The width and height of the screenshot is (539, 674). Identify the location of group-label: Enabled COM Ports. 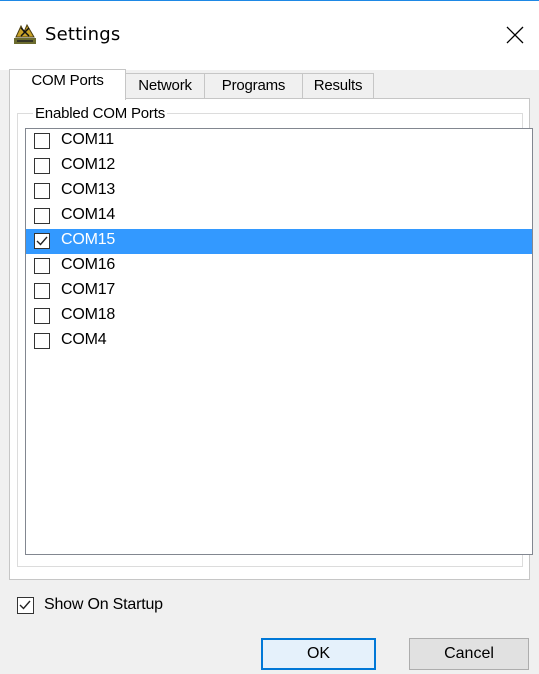
(100, 113).